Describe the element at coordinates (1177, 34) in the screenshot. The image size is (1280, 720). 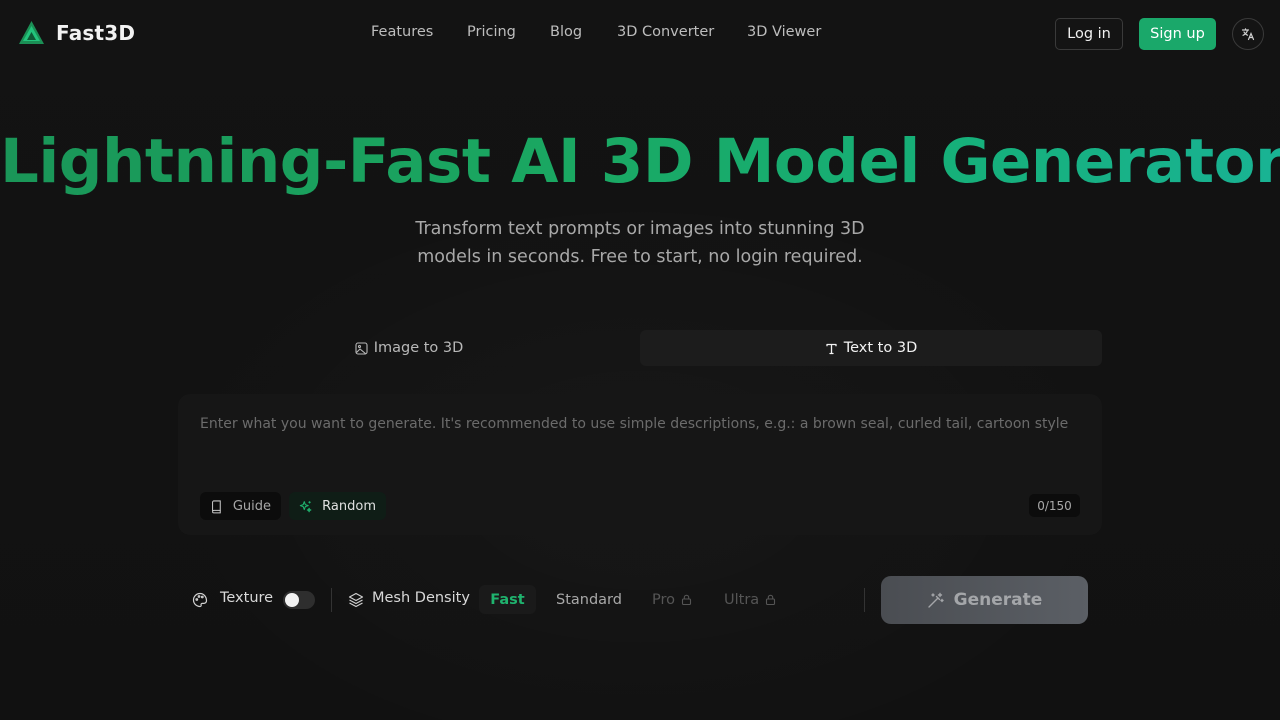
I see `signup-button: Sign up` at that location.